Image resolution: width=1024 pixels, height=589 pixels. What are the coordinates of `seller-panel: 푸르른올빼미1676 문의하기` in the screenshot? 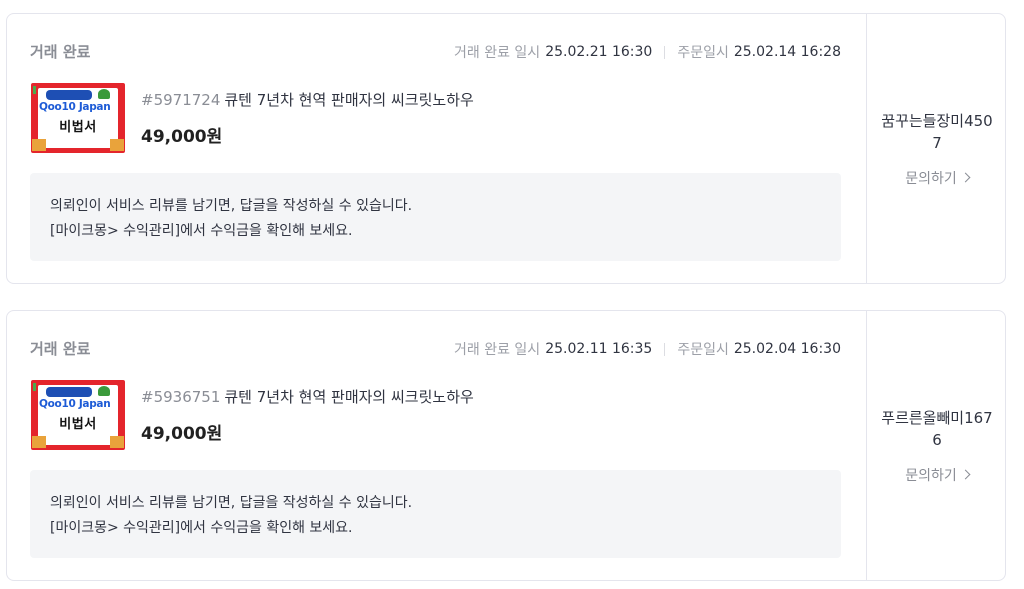 It's located at (936, 445).